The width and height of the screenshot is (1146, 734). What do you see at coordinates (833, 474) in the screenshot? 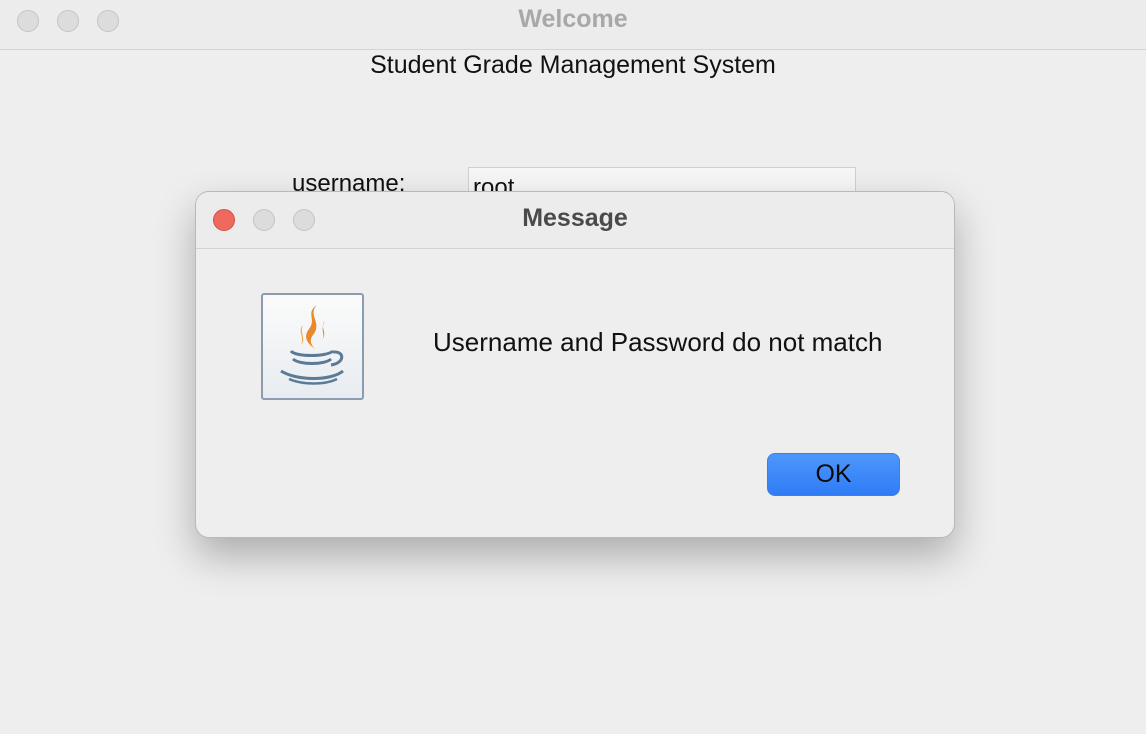
I see `ok-button: OK` at bounding box center [833, 474].